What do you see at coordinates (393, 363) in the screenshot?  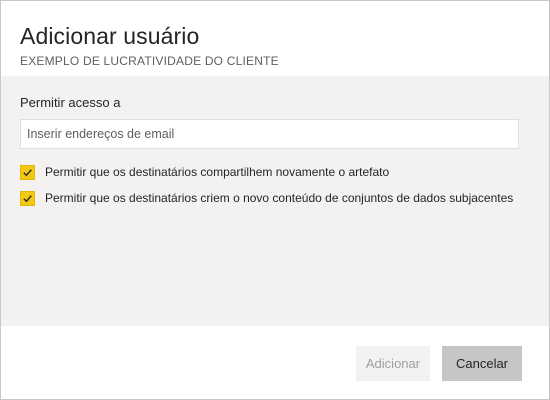 I see `add-button: Adicionar` at bounding box center [393, 363].